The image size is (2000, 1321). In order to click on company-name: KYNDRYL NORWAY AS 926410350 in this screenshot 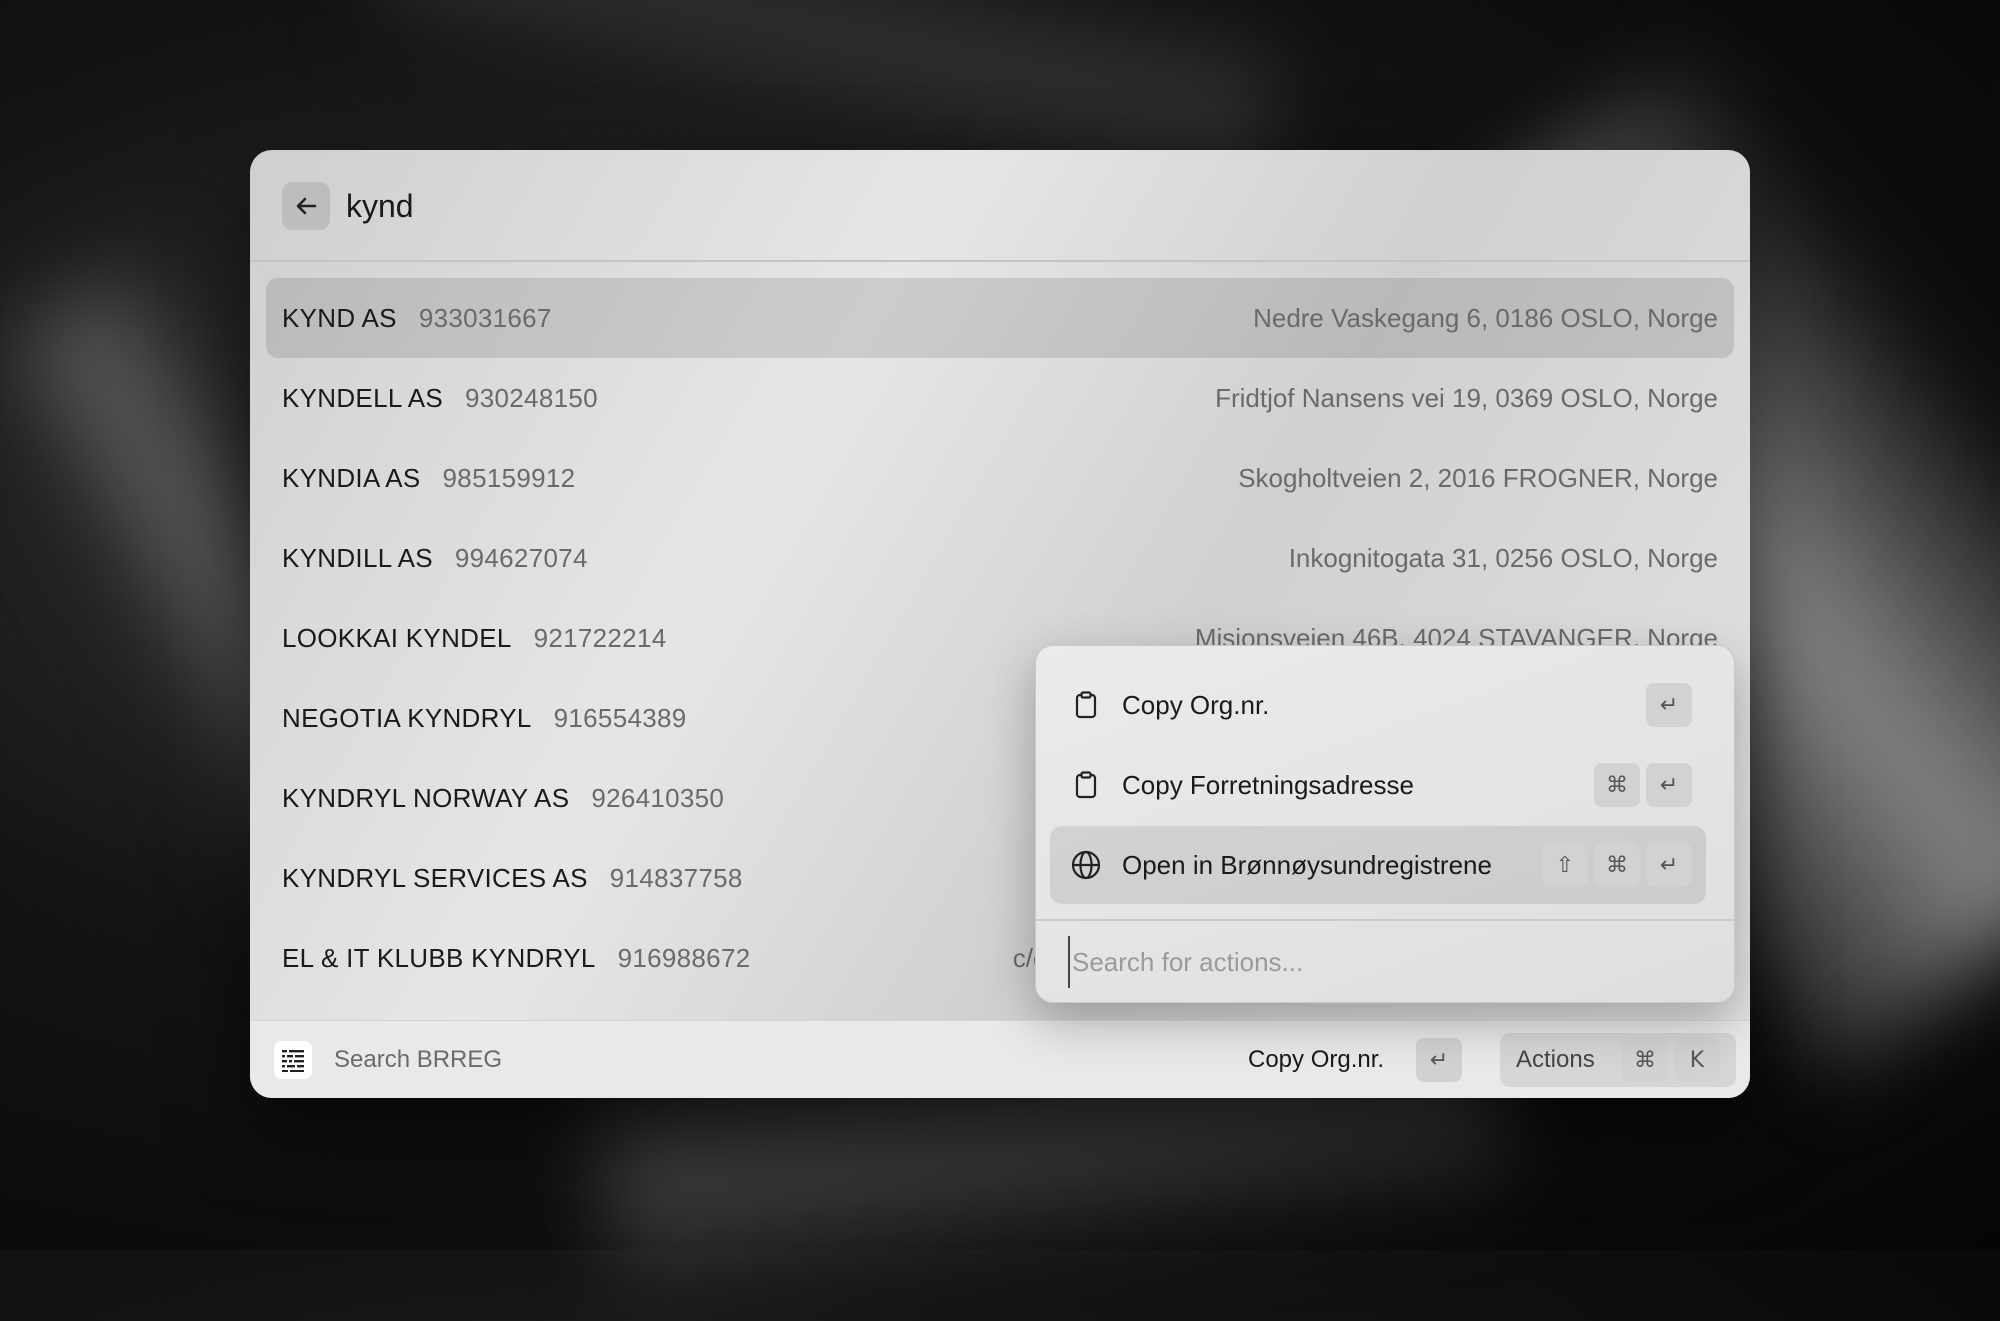, I will do `click(503, 798)`.